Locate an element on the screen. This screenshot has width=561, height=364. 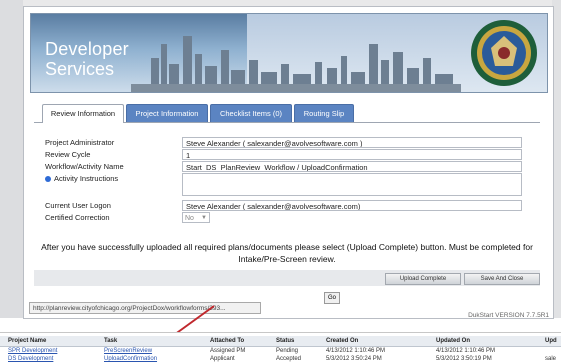
brand-title-line1: Developer is located at coordinates (87, 49).